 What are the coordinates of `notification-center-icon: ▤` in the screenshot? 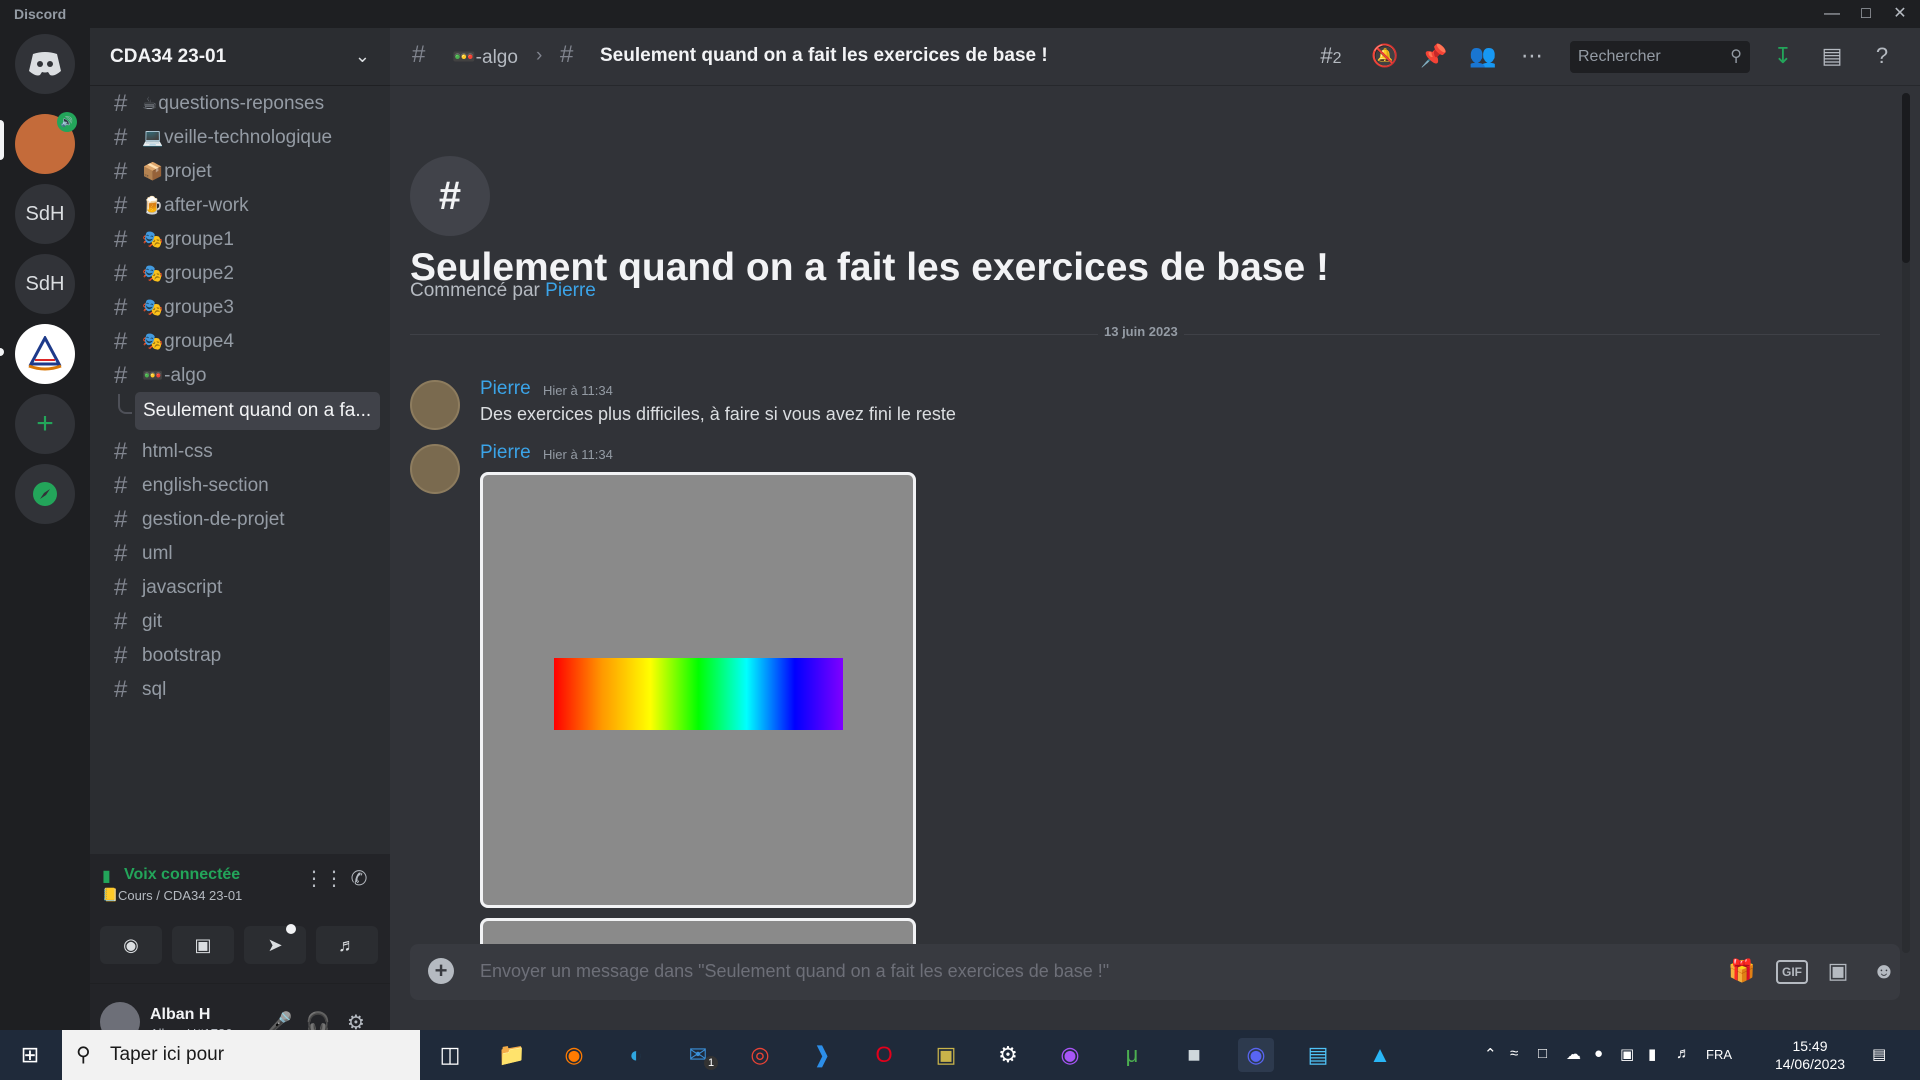 It's located at (1879, 1054).